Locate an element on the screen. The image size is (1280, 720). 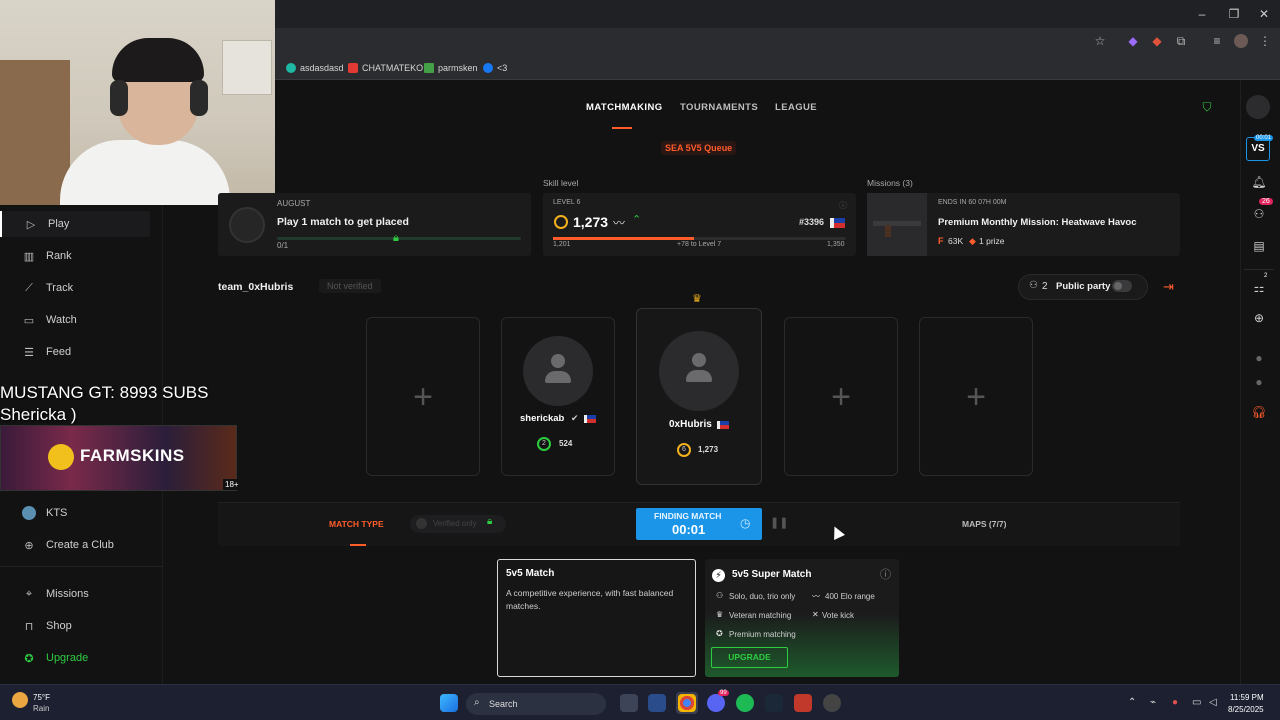
store-icon is located at coordinates (657, 703).